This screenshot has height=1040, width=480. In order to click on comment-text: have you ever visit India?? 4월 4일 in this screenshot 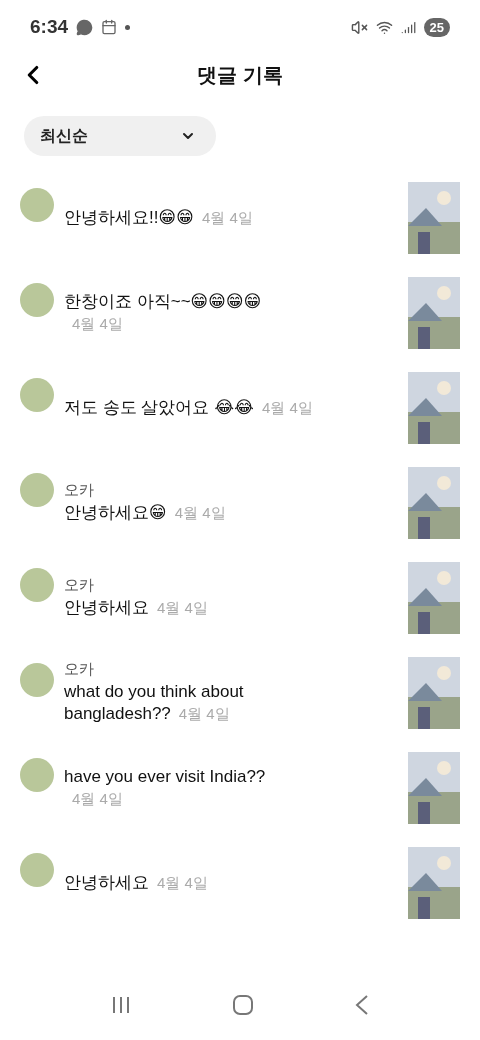, I will do `click(165, 787)`.